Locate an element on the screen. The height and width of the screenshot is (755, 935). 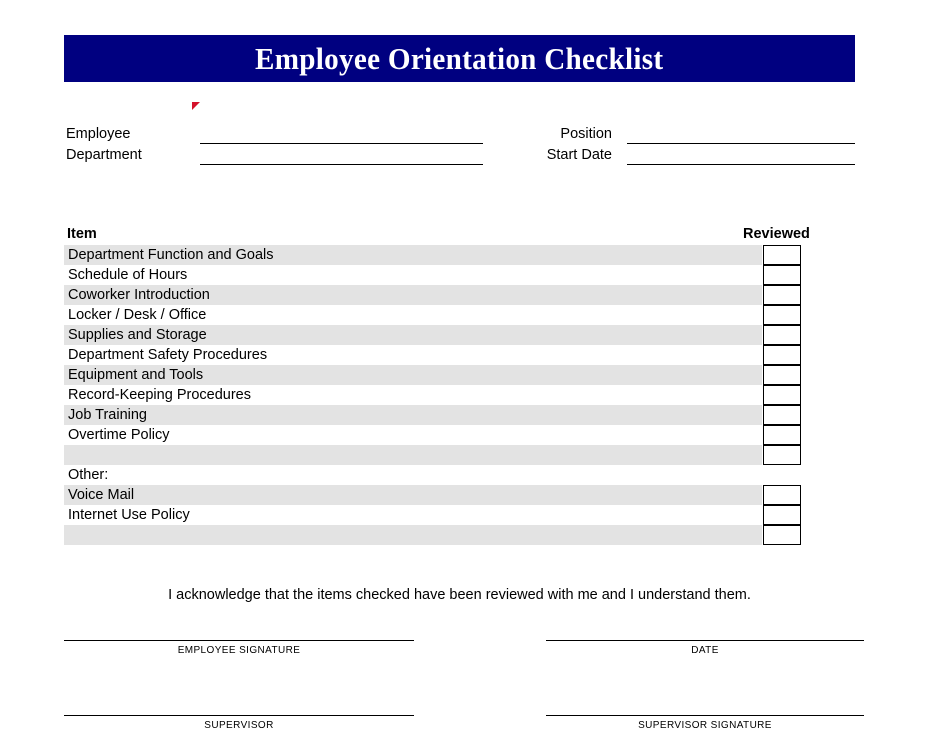
checklist-row: Department Function and Goals is located at coordinates (432, 255).